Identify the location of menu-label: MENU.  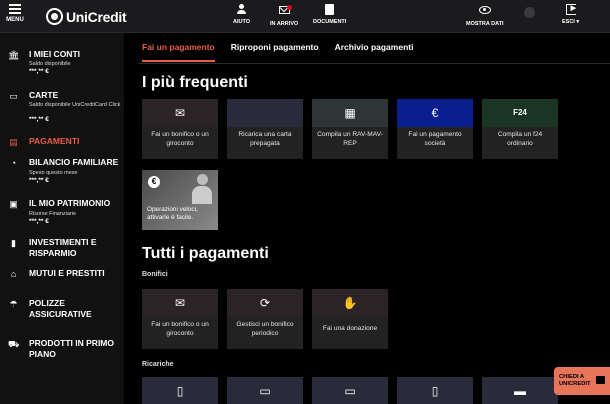
(15, 20).